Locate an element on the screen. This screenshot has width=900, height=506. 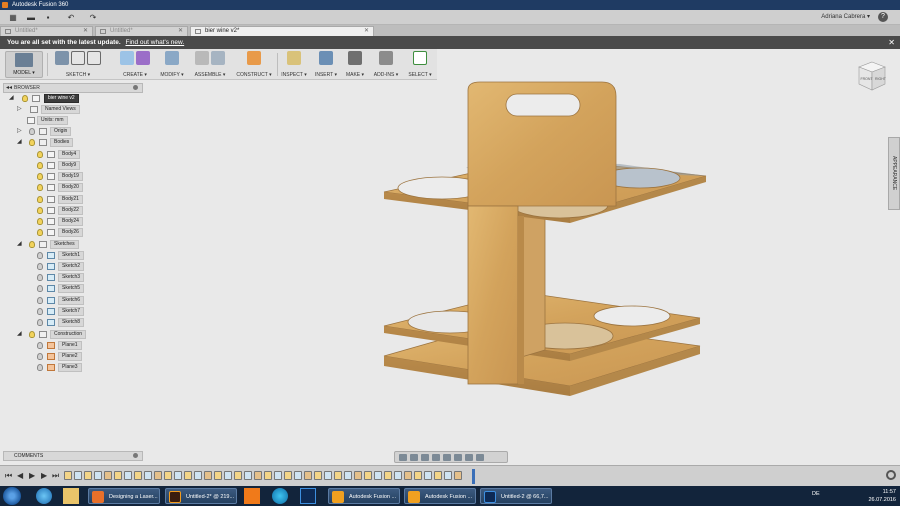
3d-print-icon is located at coordinates (355, 58).